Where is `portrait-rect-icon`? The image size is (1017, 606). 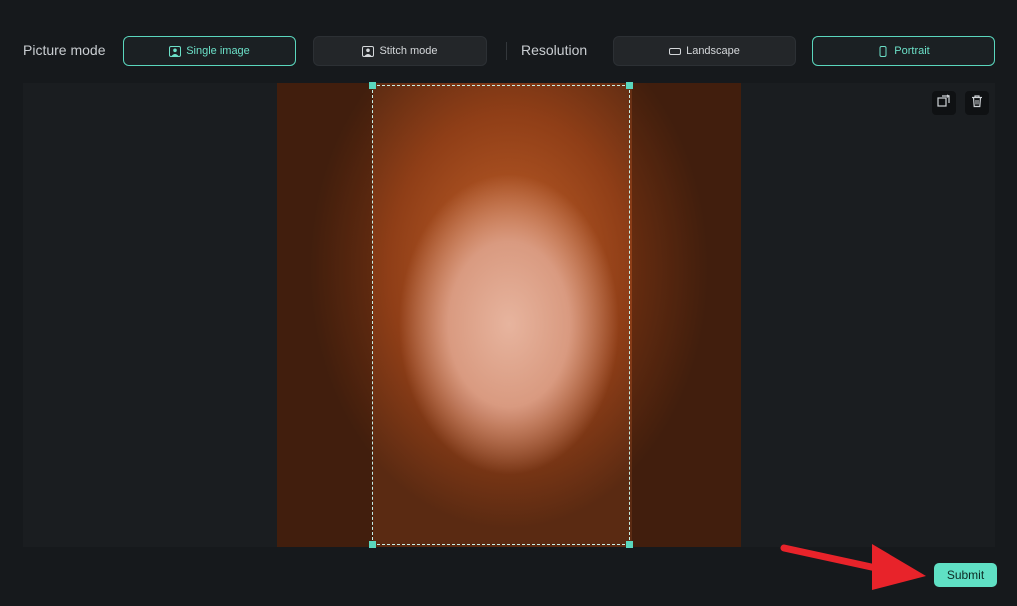 portrait-rect-icon is located at coordinates (883, 51).